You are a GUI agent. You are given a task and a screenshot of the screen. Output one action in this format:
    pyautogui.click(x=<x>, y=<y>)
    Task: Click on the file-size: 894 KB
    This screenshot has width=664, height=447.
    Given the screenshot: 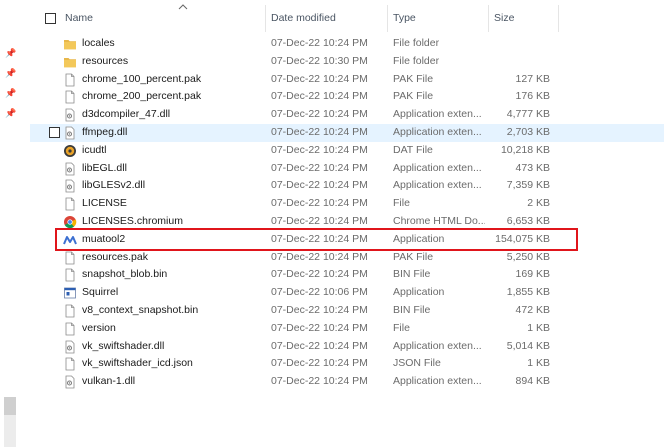 What is the action you would take?
    pyautogui.click(x=532, y=381)
    